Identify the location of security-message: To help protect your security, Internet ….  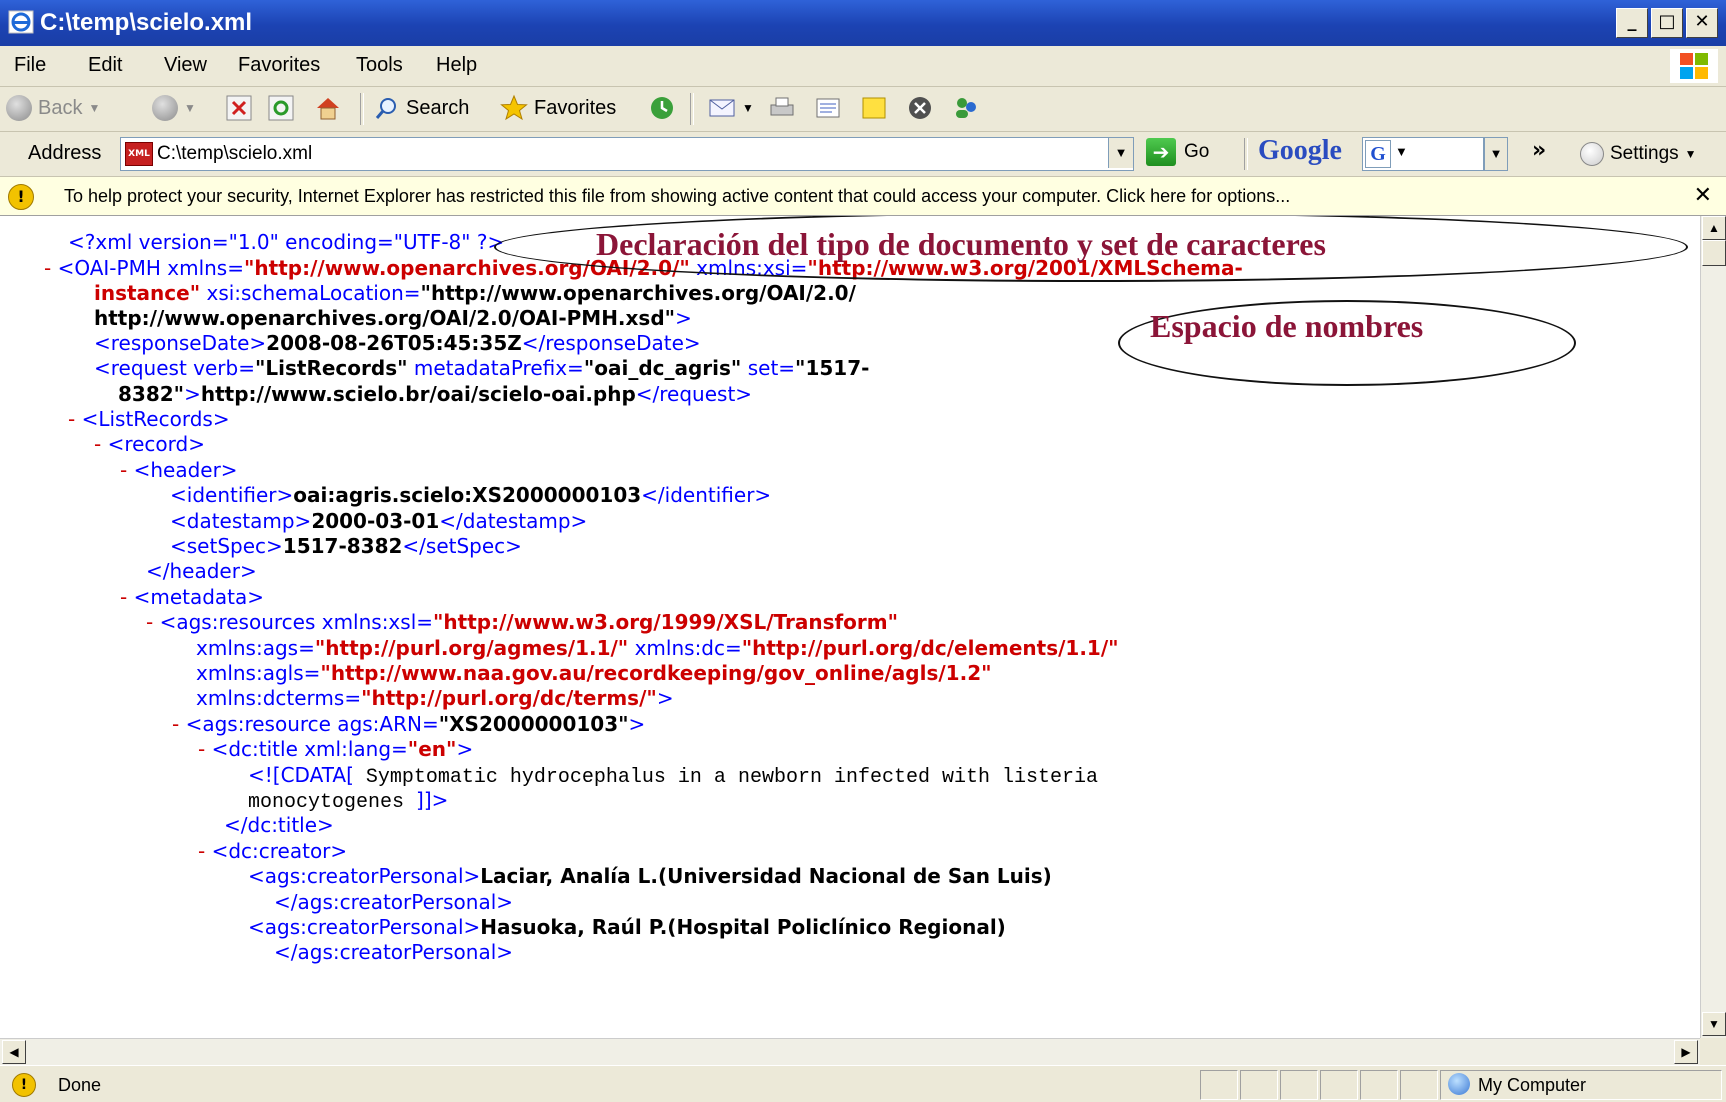
(677, 196).